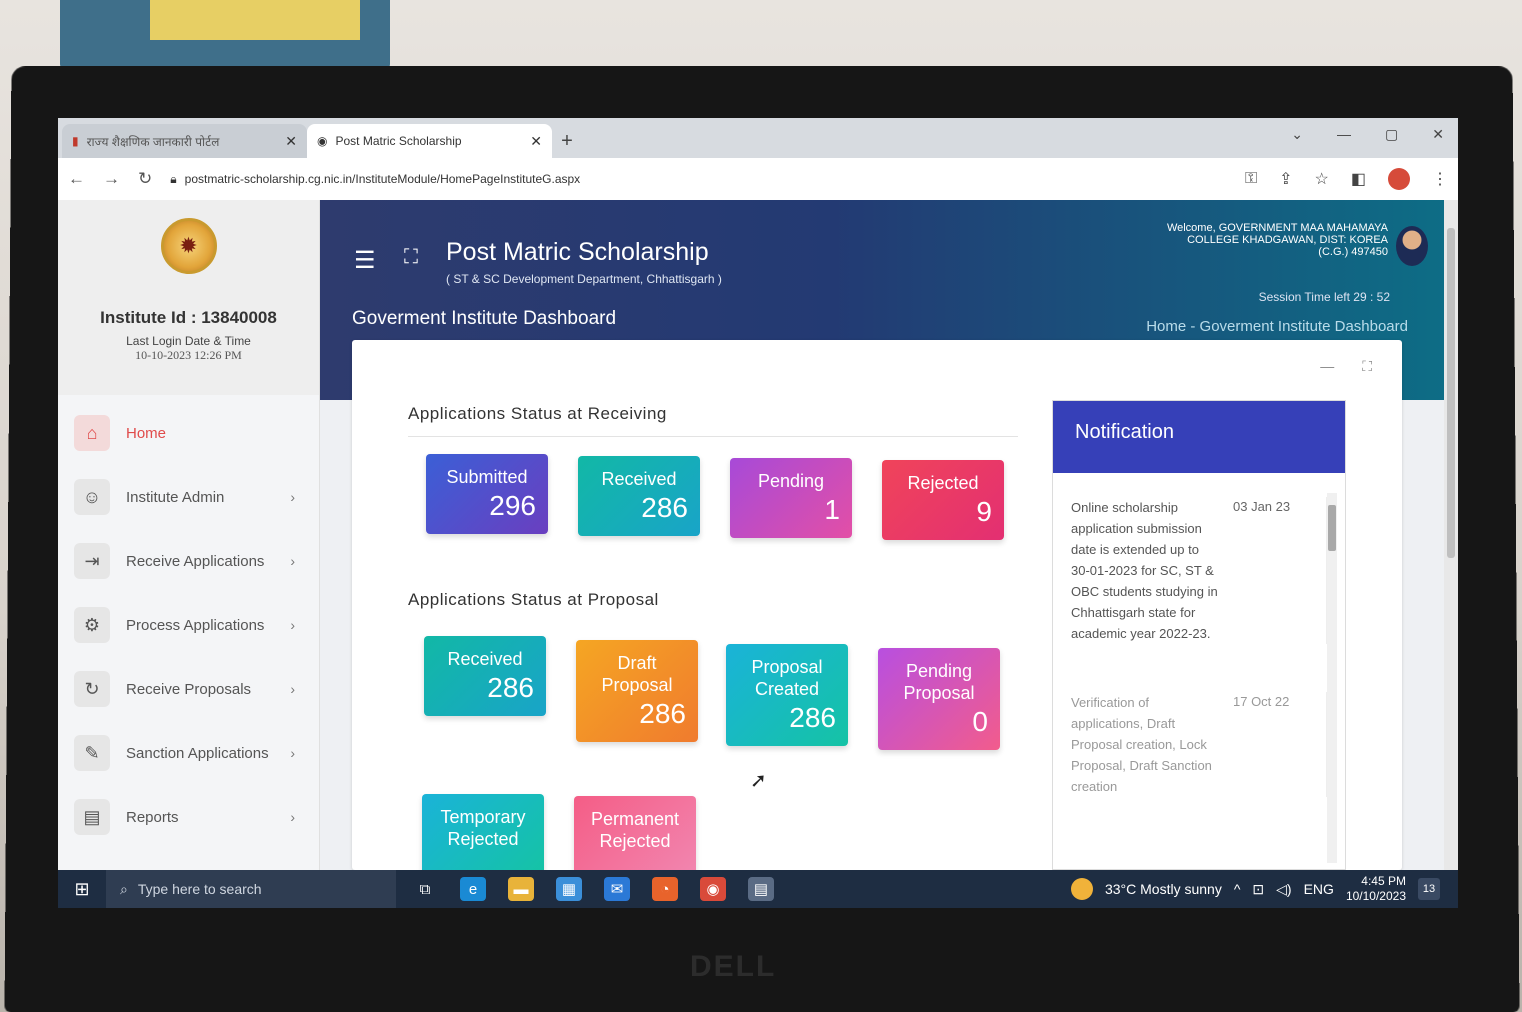 This screenshot has height=1012, width=1522. What do you see at coordinates (111, 179) in the screenshot?
I see `forward-icon: →` at bounding box center [111, 179].